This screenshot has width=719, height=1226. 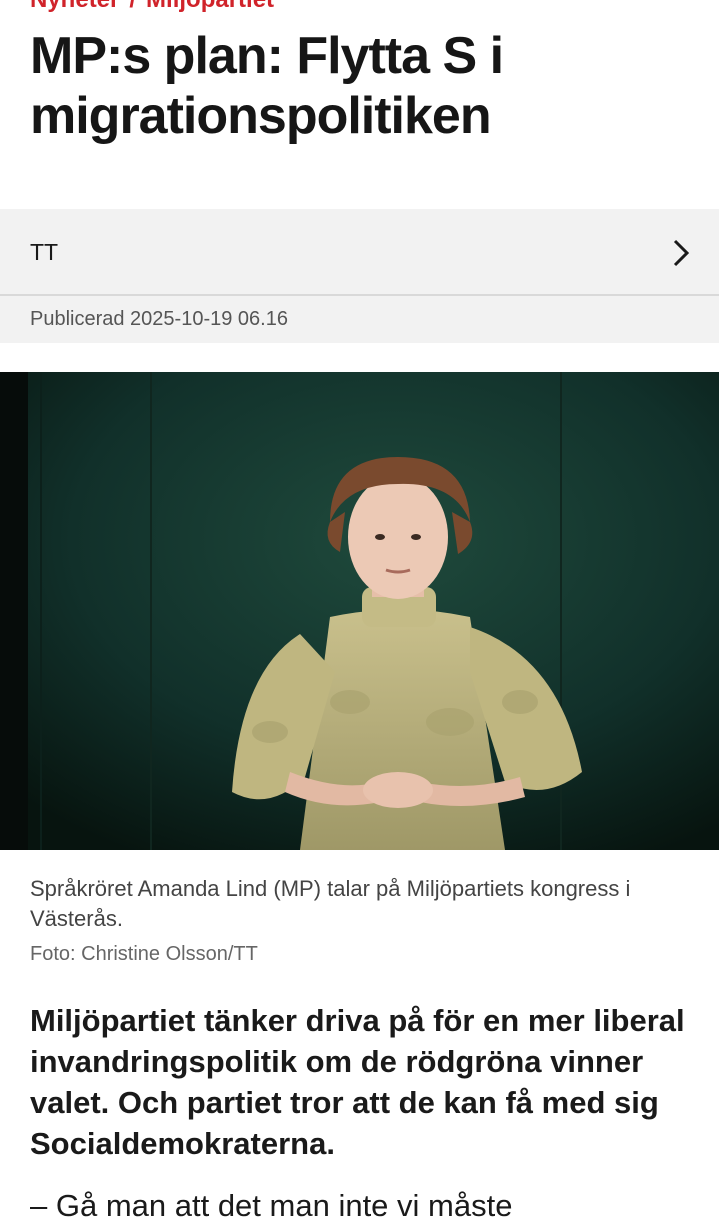 I want to click on breadcrumb-topic-link: Miljöpartiet, so click(x=210, y=6).